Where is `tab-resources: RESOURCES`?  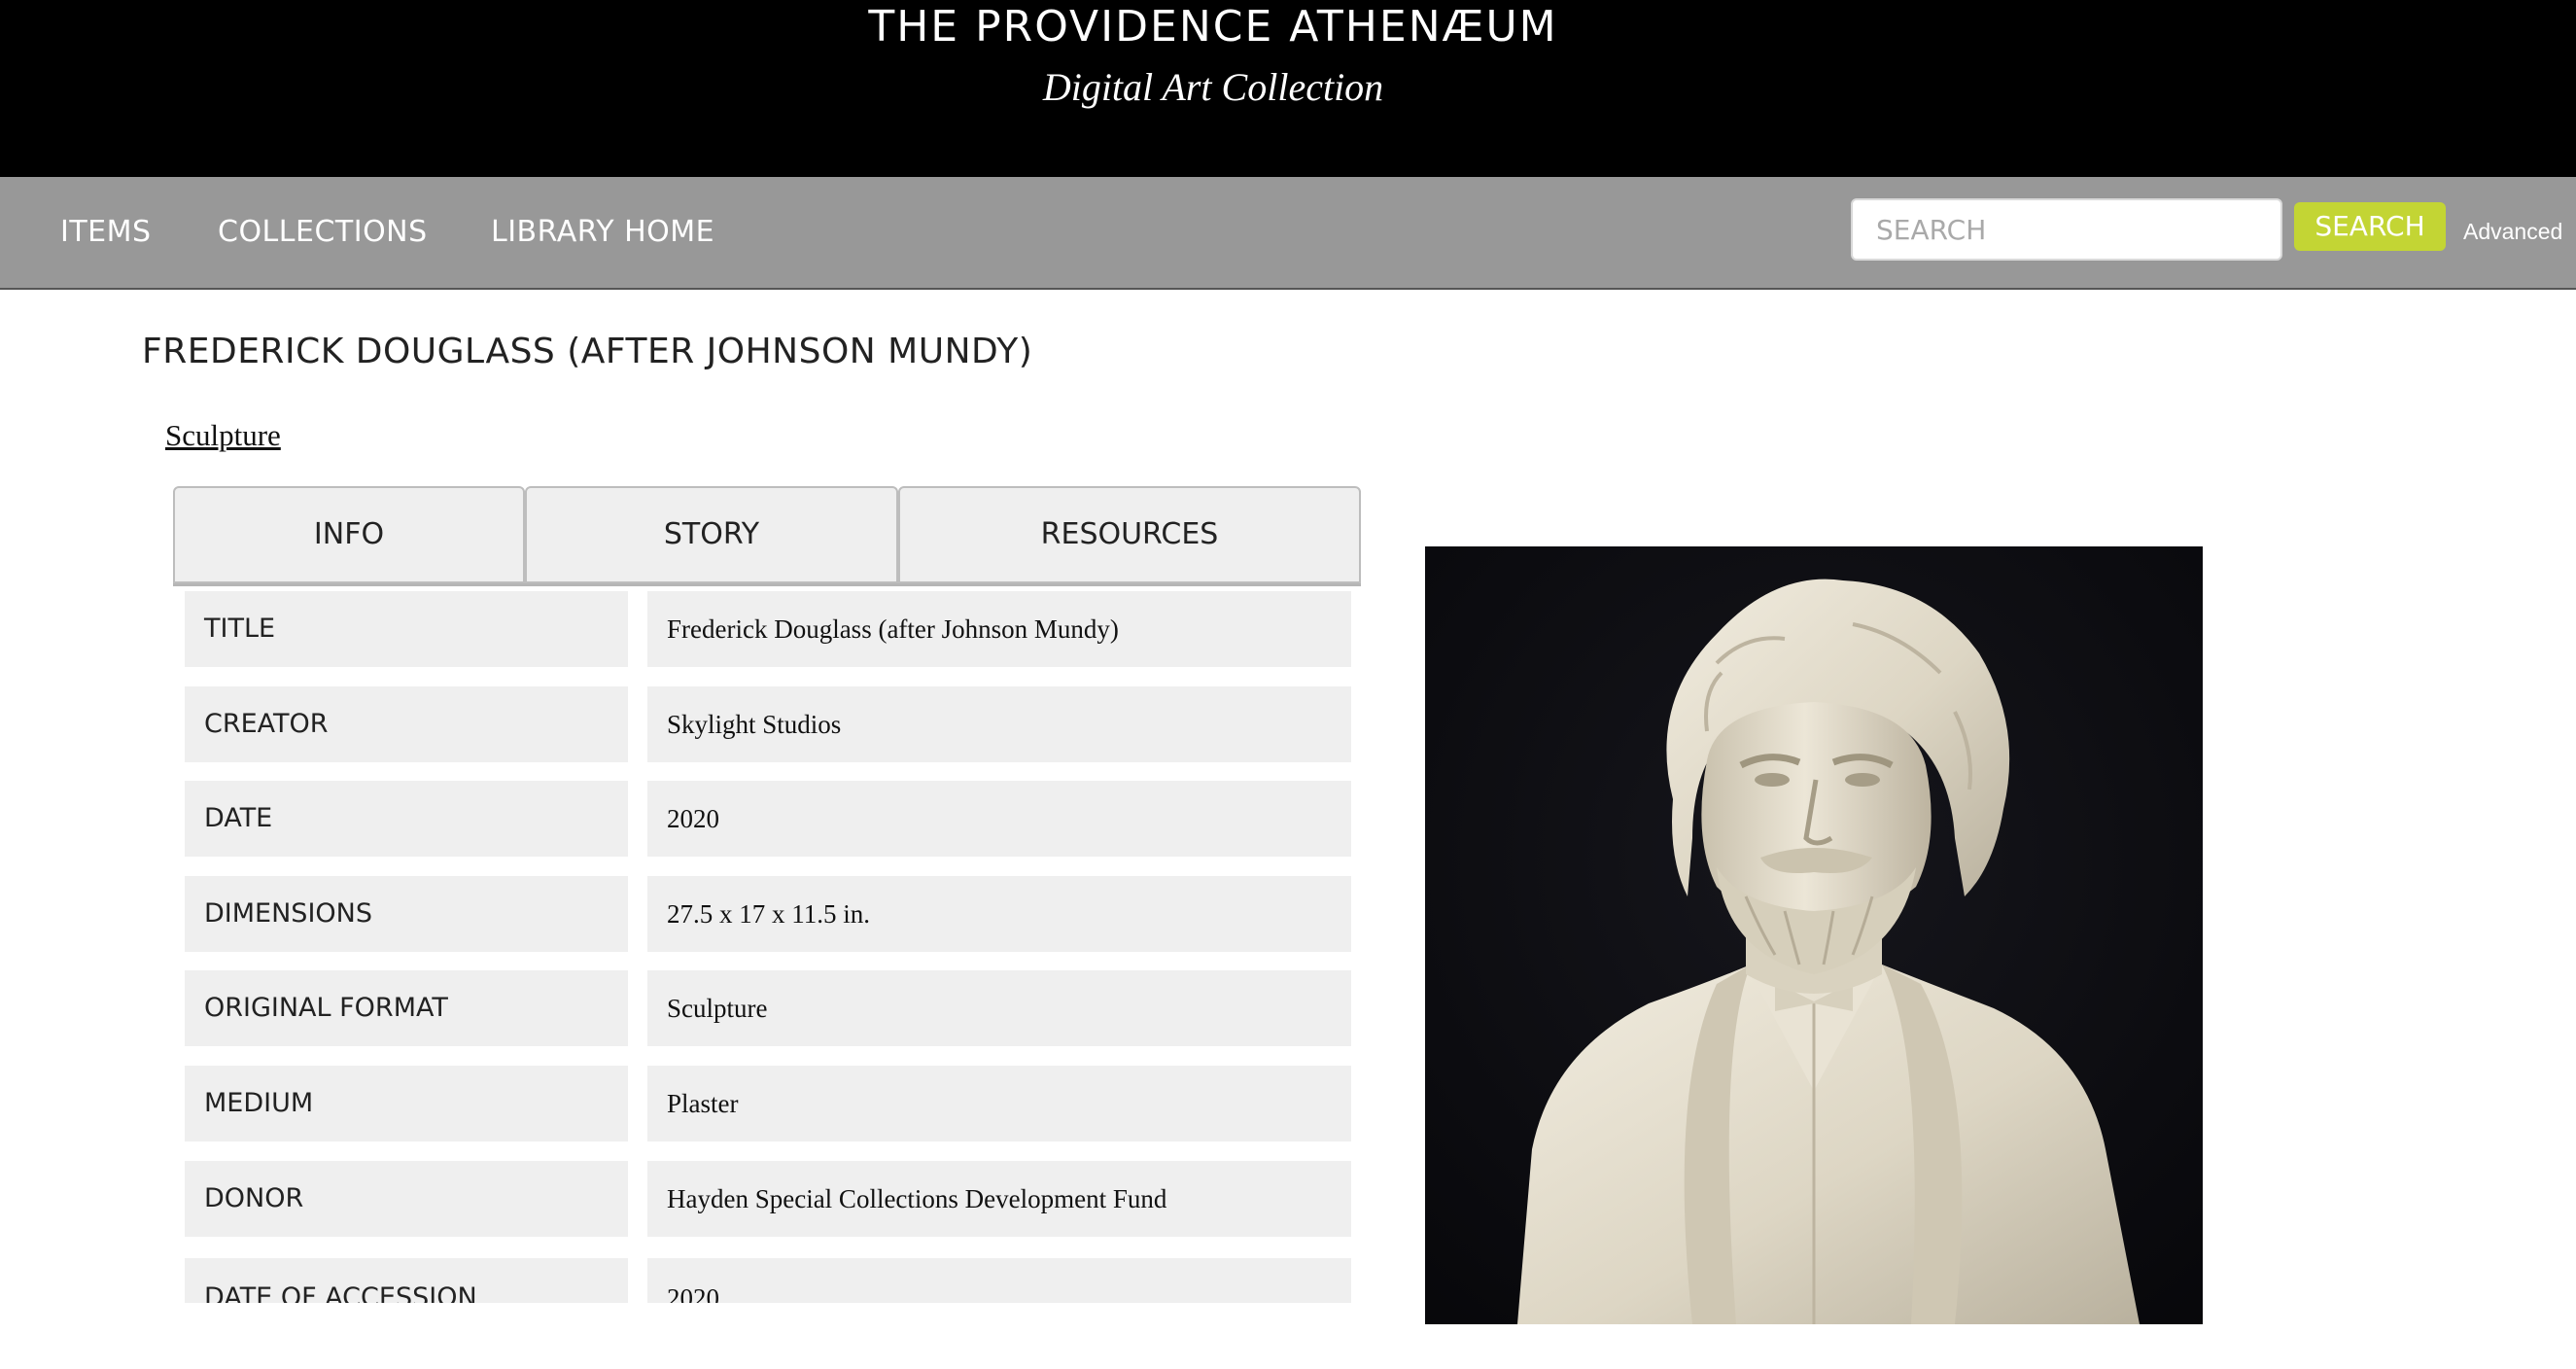
tab-resources: RESOURCES is located at coordinates (1129, 534).